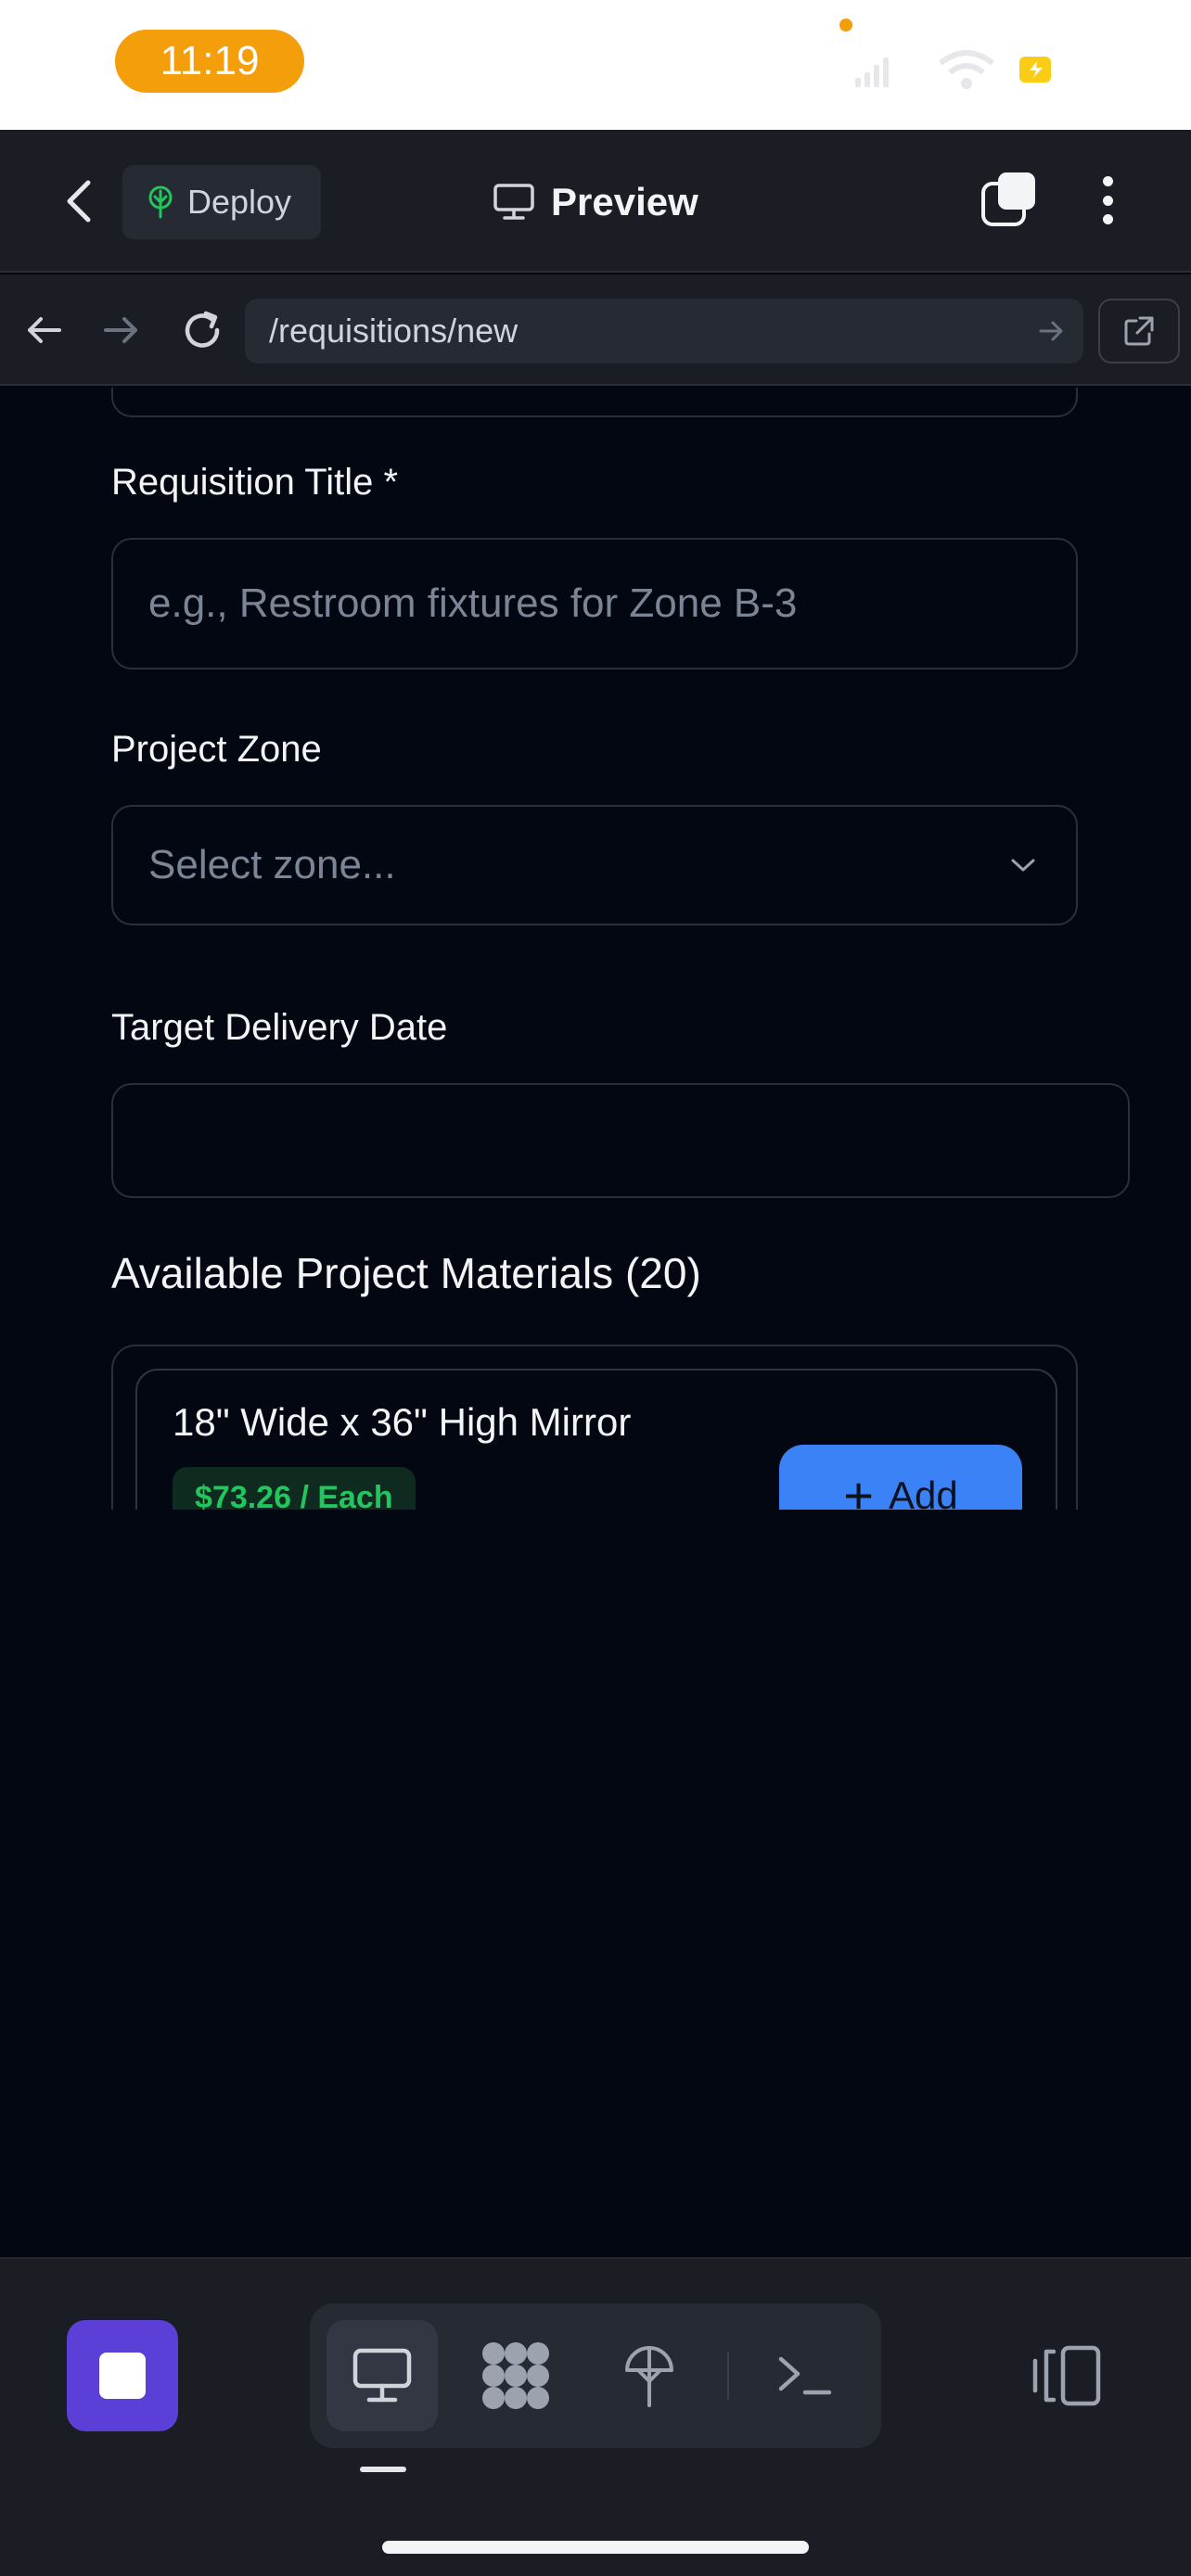 This screenshot has height=2576, width=1191. I want to click on stop-button, so click(122, 2375).